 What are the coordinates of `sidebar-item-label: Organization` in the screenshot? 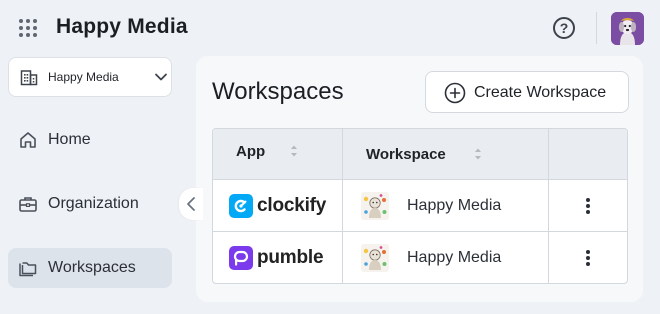 It's located at (93, 203).